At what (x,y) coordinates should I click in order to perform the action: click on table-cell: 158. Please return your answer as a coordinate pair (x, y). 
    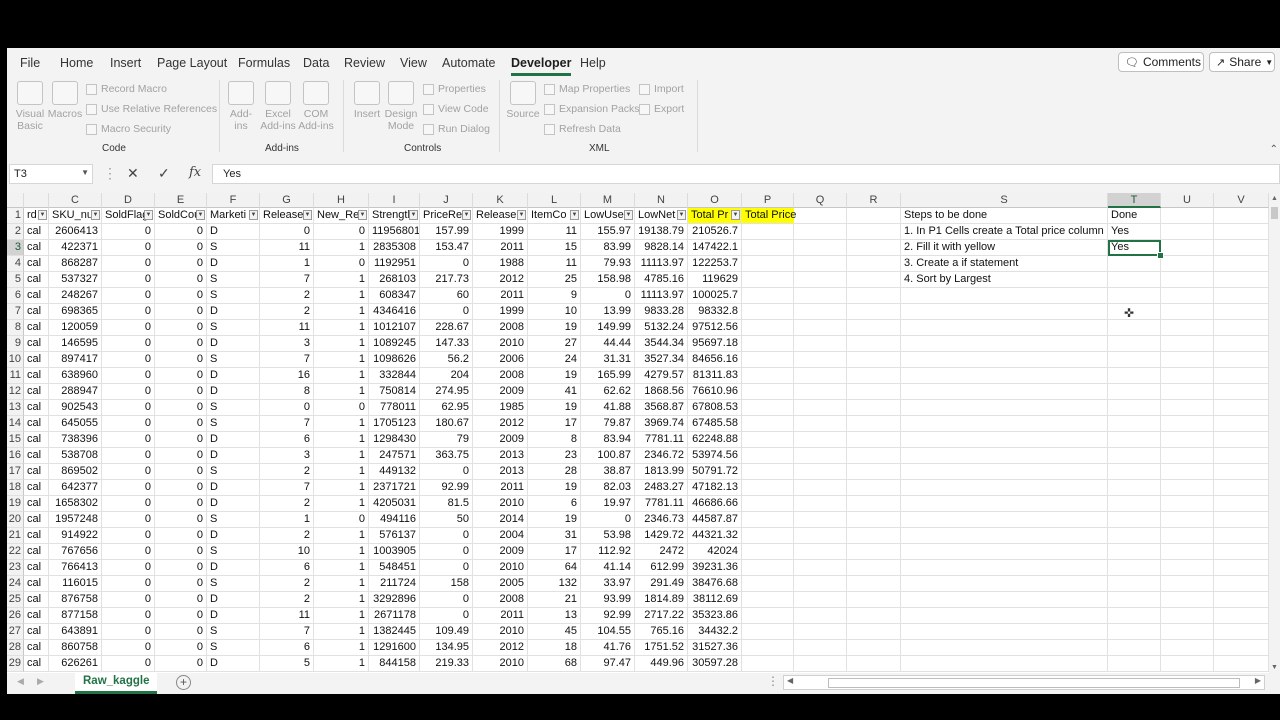
    Looking at the image, I should click on (446, 584).